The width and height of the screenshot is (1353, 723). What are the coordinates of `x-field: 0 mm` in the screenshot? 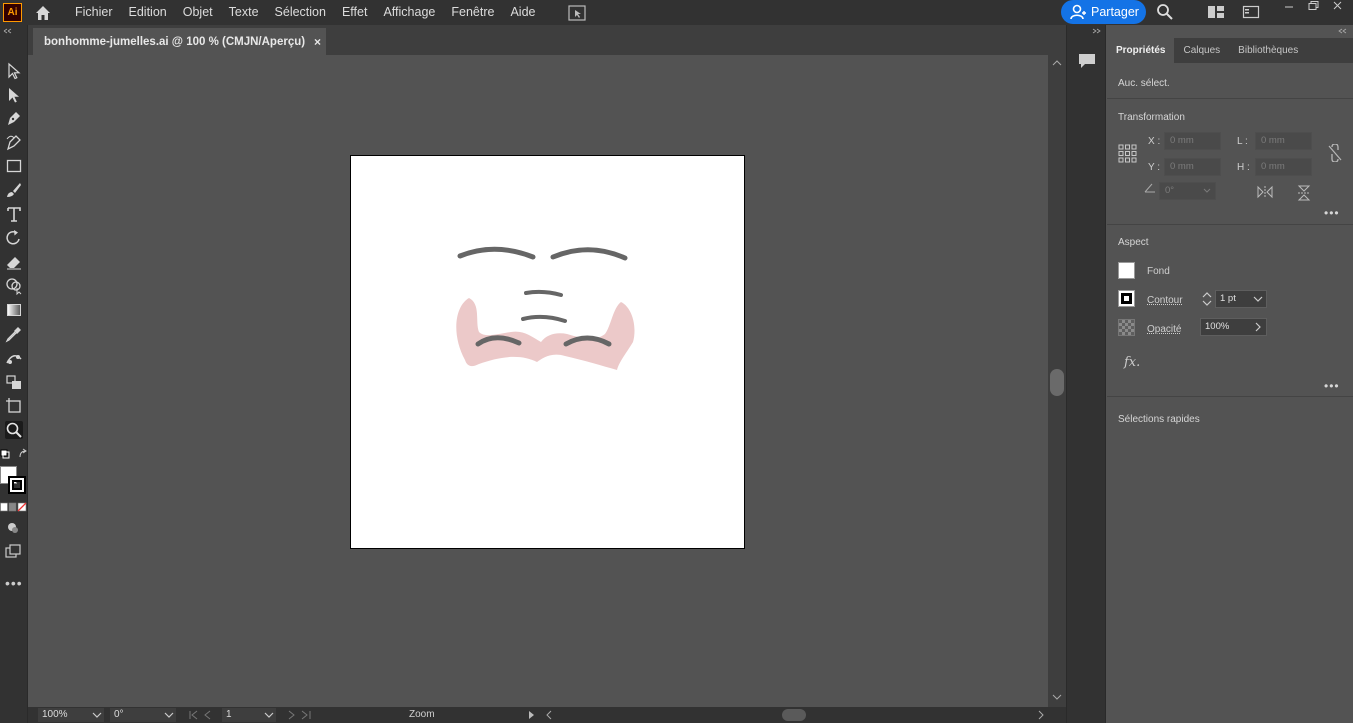 It's located at (1192, 141).